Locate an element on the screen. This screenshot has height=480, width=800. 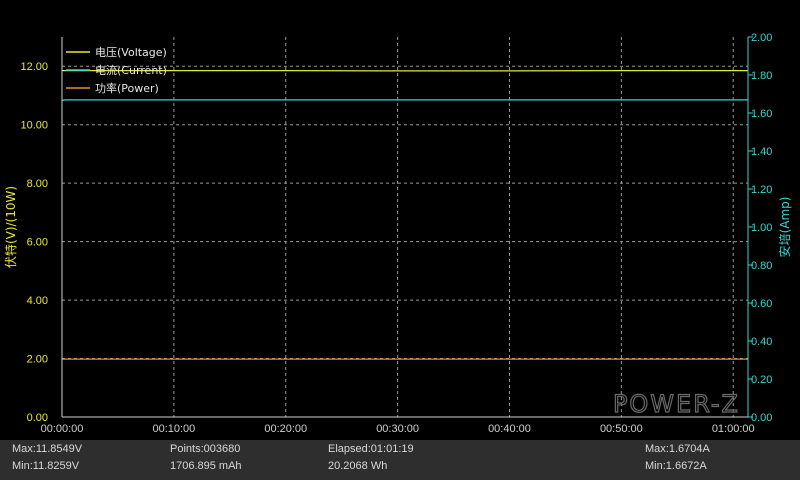
y-right-tick-label: 1.80 is located at coordinates (761, 76).